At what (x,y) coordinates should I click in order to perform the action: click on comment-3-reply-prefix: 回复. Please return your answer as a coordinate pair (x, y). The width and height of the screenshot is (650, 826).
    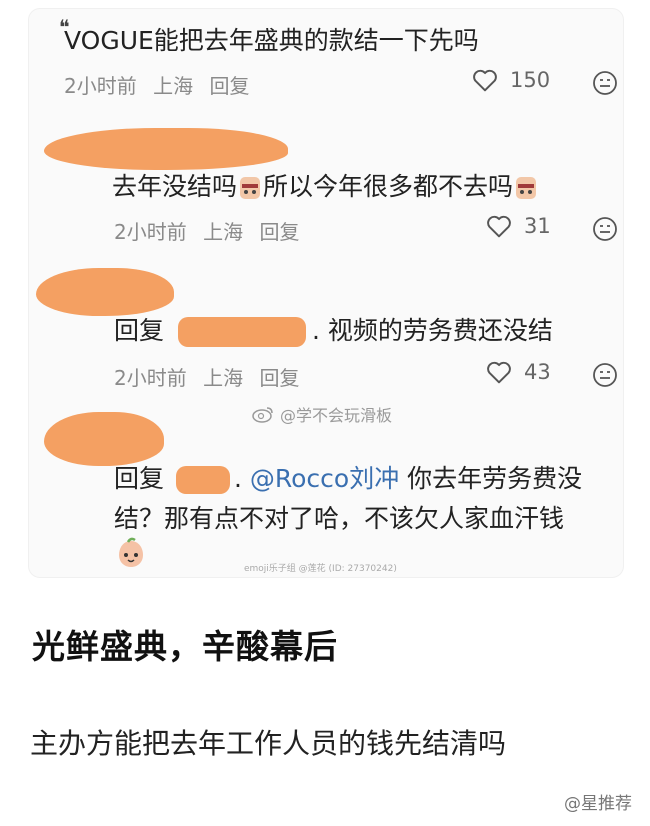
    Looking at the image, I should click on (139, 330).